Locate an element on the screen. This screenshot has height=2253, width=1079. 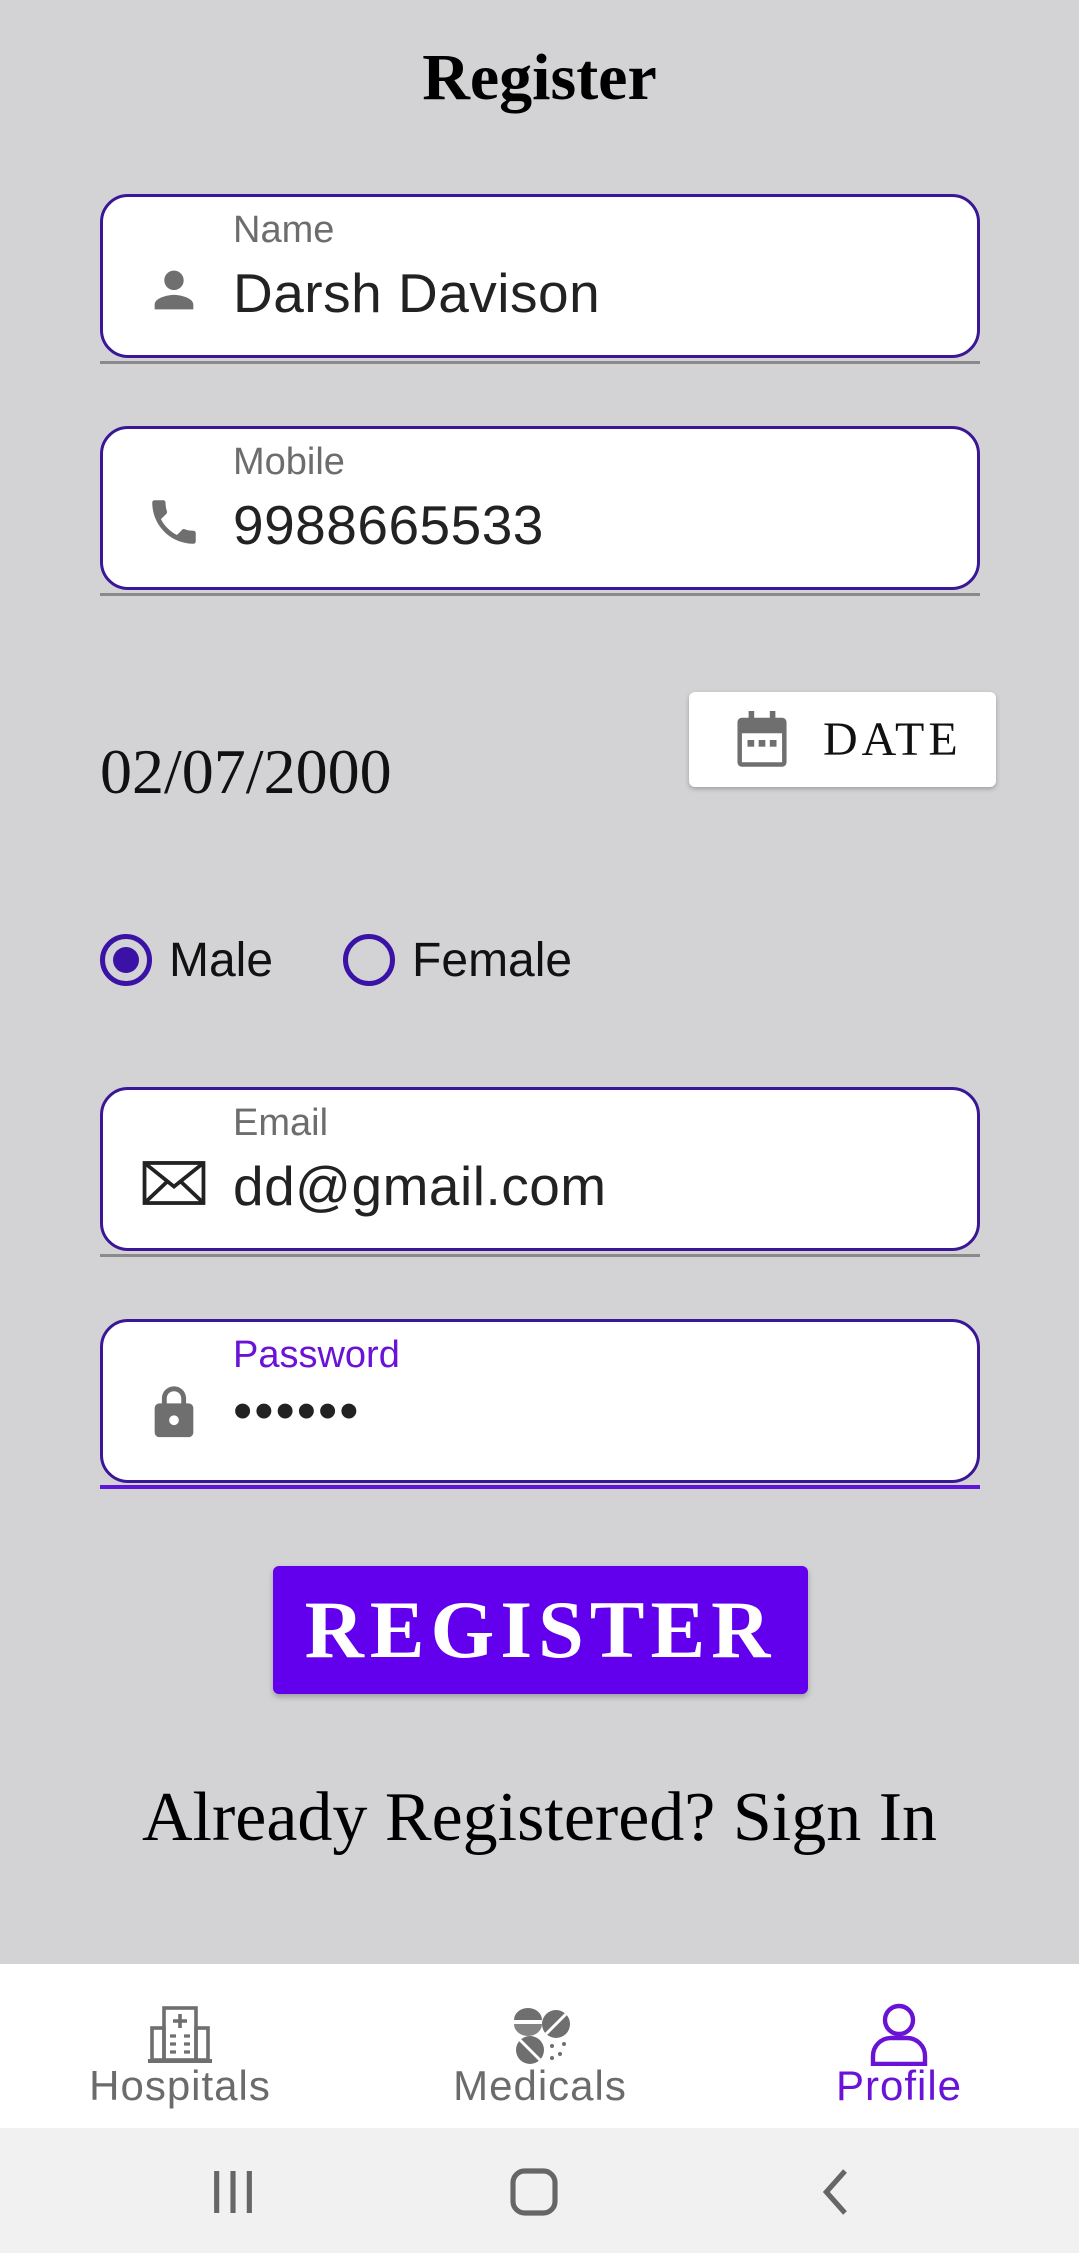
recent-apps-icon is located at coordinates (233, 2192).